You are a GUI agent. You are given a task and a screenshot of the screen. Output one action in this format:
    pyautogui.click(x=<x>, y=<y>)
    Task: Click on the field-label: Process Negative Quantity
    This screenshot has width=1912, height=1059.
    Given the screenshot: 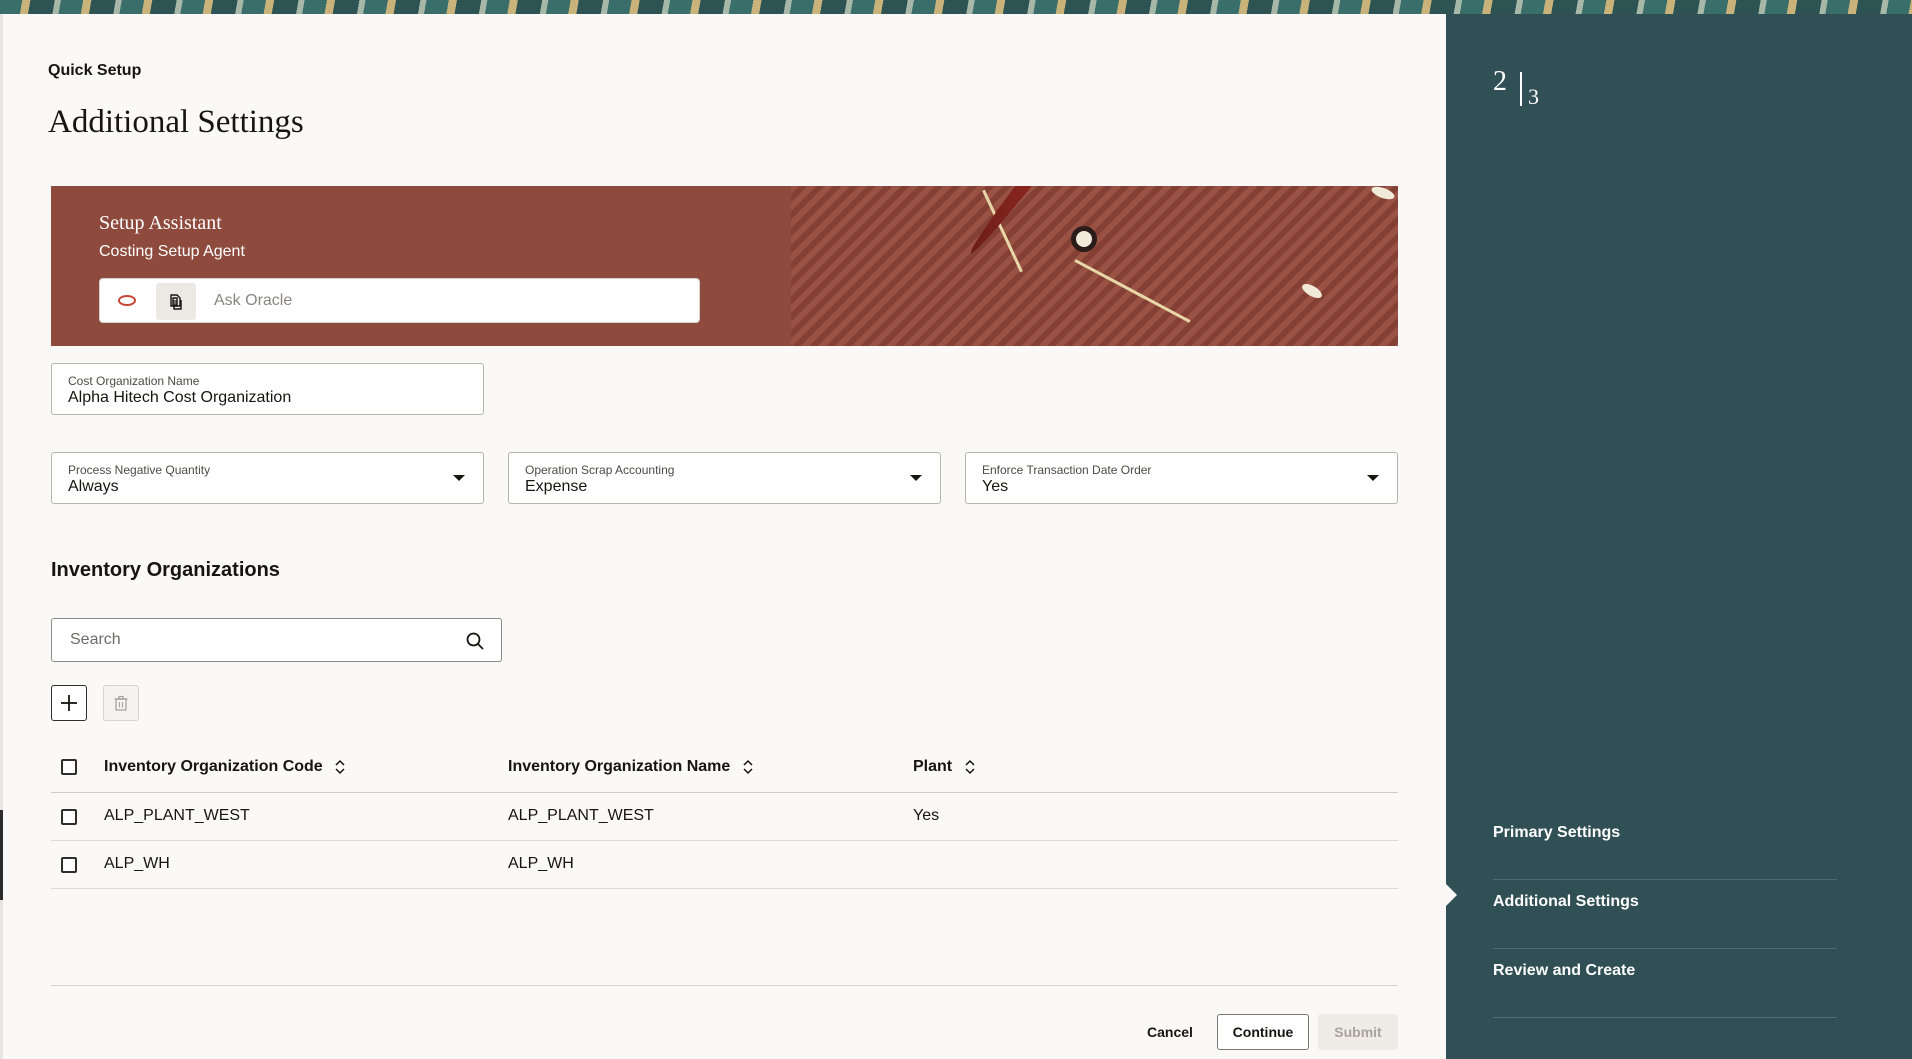 What is the action you would take?
    pyautogui.click(x=139, y=470)
    